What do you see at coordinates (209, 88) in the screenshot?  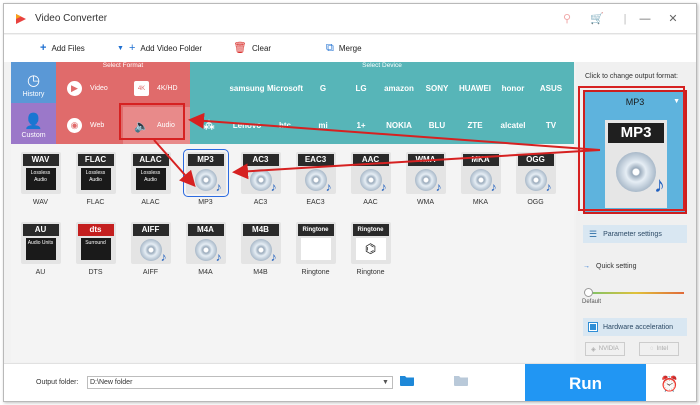 I see `brand-apple` at bounding box center [209, 88].